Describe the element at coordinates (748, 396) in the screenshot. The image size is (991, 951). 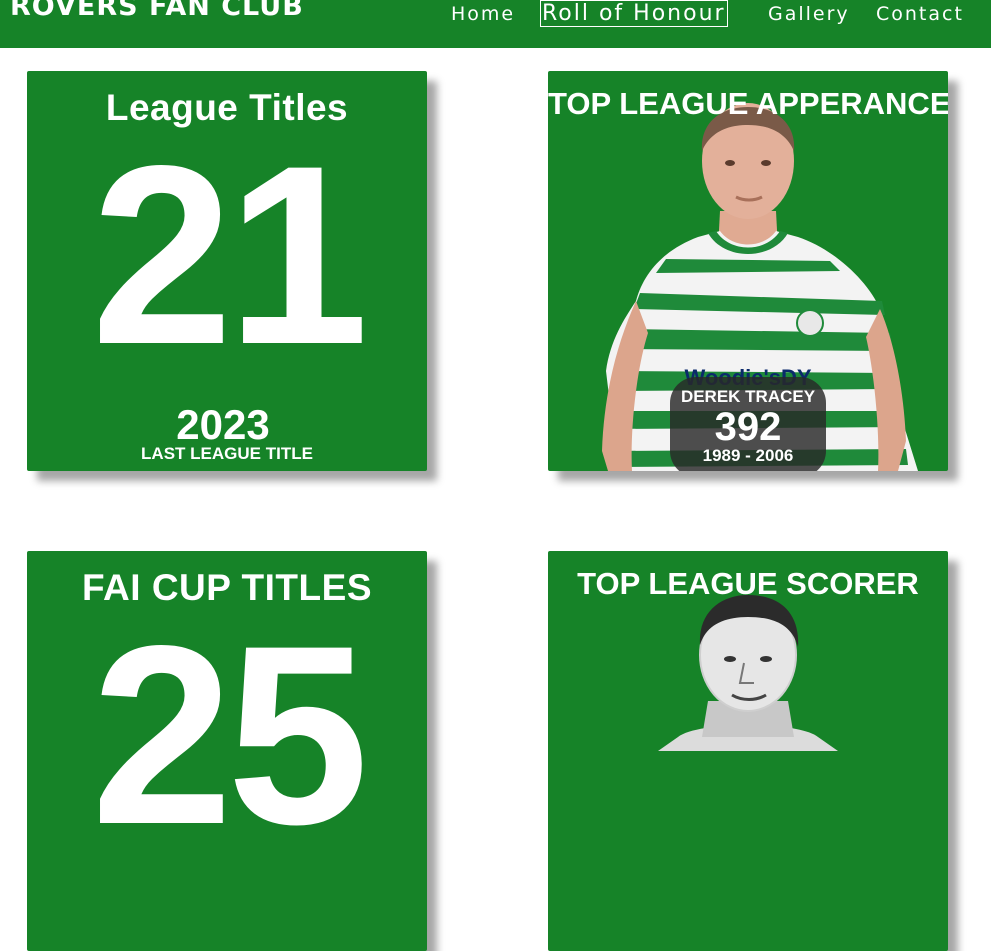
I see `player-name: DEREK TRACEY` at that location.